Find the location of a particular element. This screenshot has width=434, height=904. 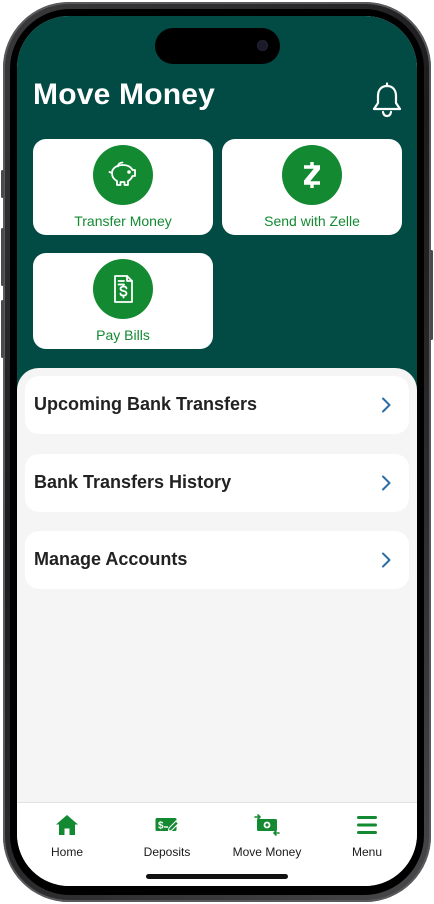

tile-label: Pay Bills is located at coordinates (123, 335).